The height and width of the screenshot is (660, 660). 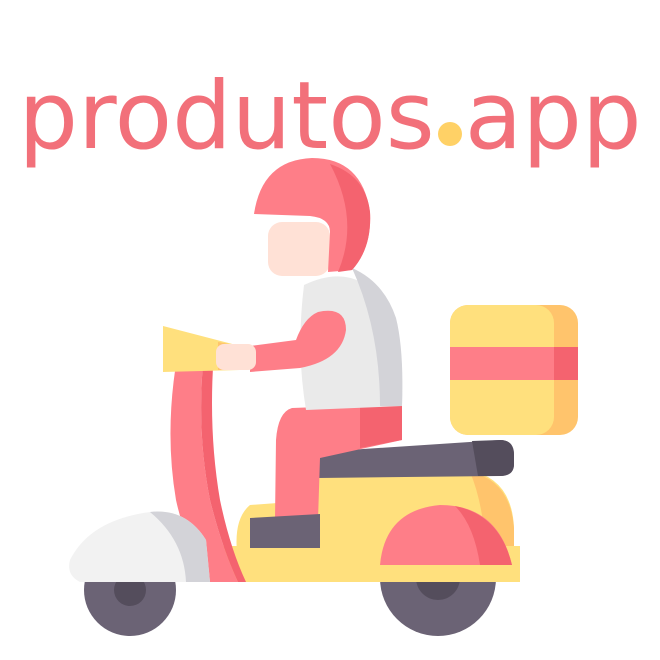 What do you see at coordinates (157, 467) in the screenshot?
I see `scooter-front` at bounding box center [157, 467].